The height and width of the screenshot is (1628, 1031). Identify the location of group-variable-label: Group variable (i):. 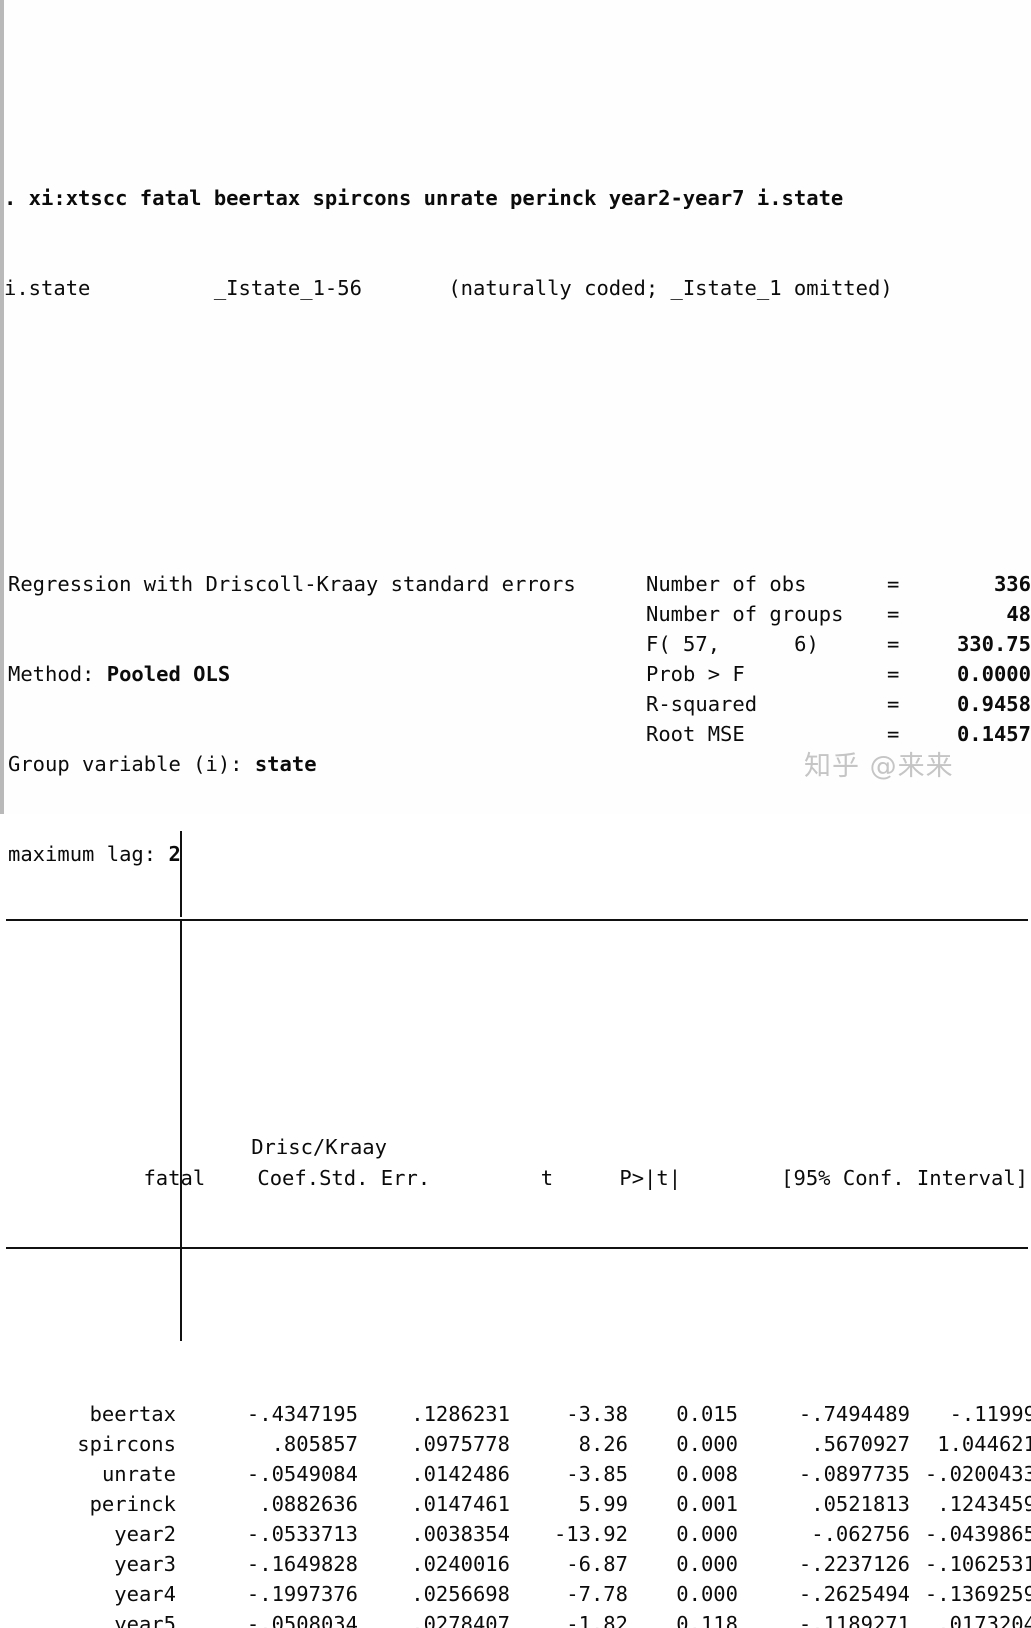
(131, 764).